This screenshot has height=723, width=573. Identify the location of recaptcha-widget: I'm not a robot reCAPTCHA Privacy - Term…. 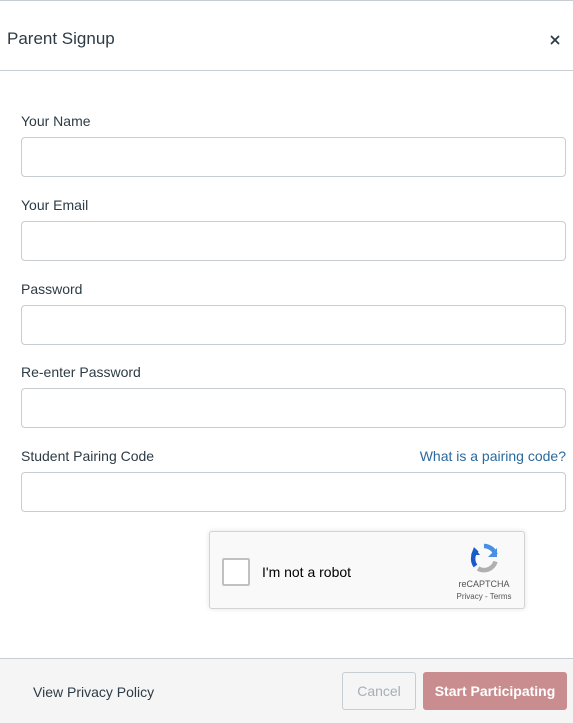
(367, 570).